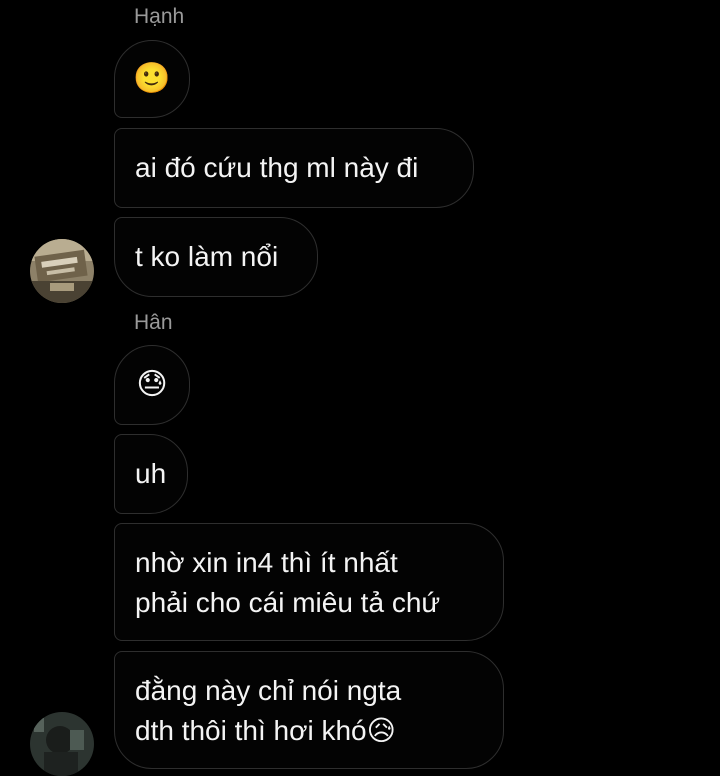 The height and width of the screenshot is (776, 720). I want to click on message-bubble: ai đó cứu thg ml này đi, so click(294, 168).